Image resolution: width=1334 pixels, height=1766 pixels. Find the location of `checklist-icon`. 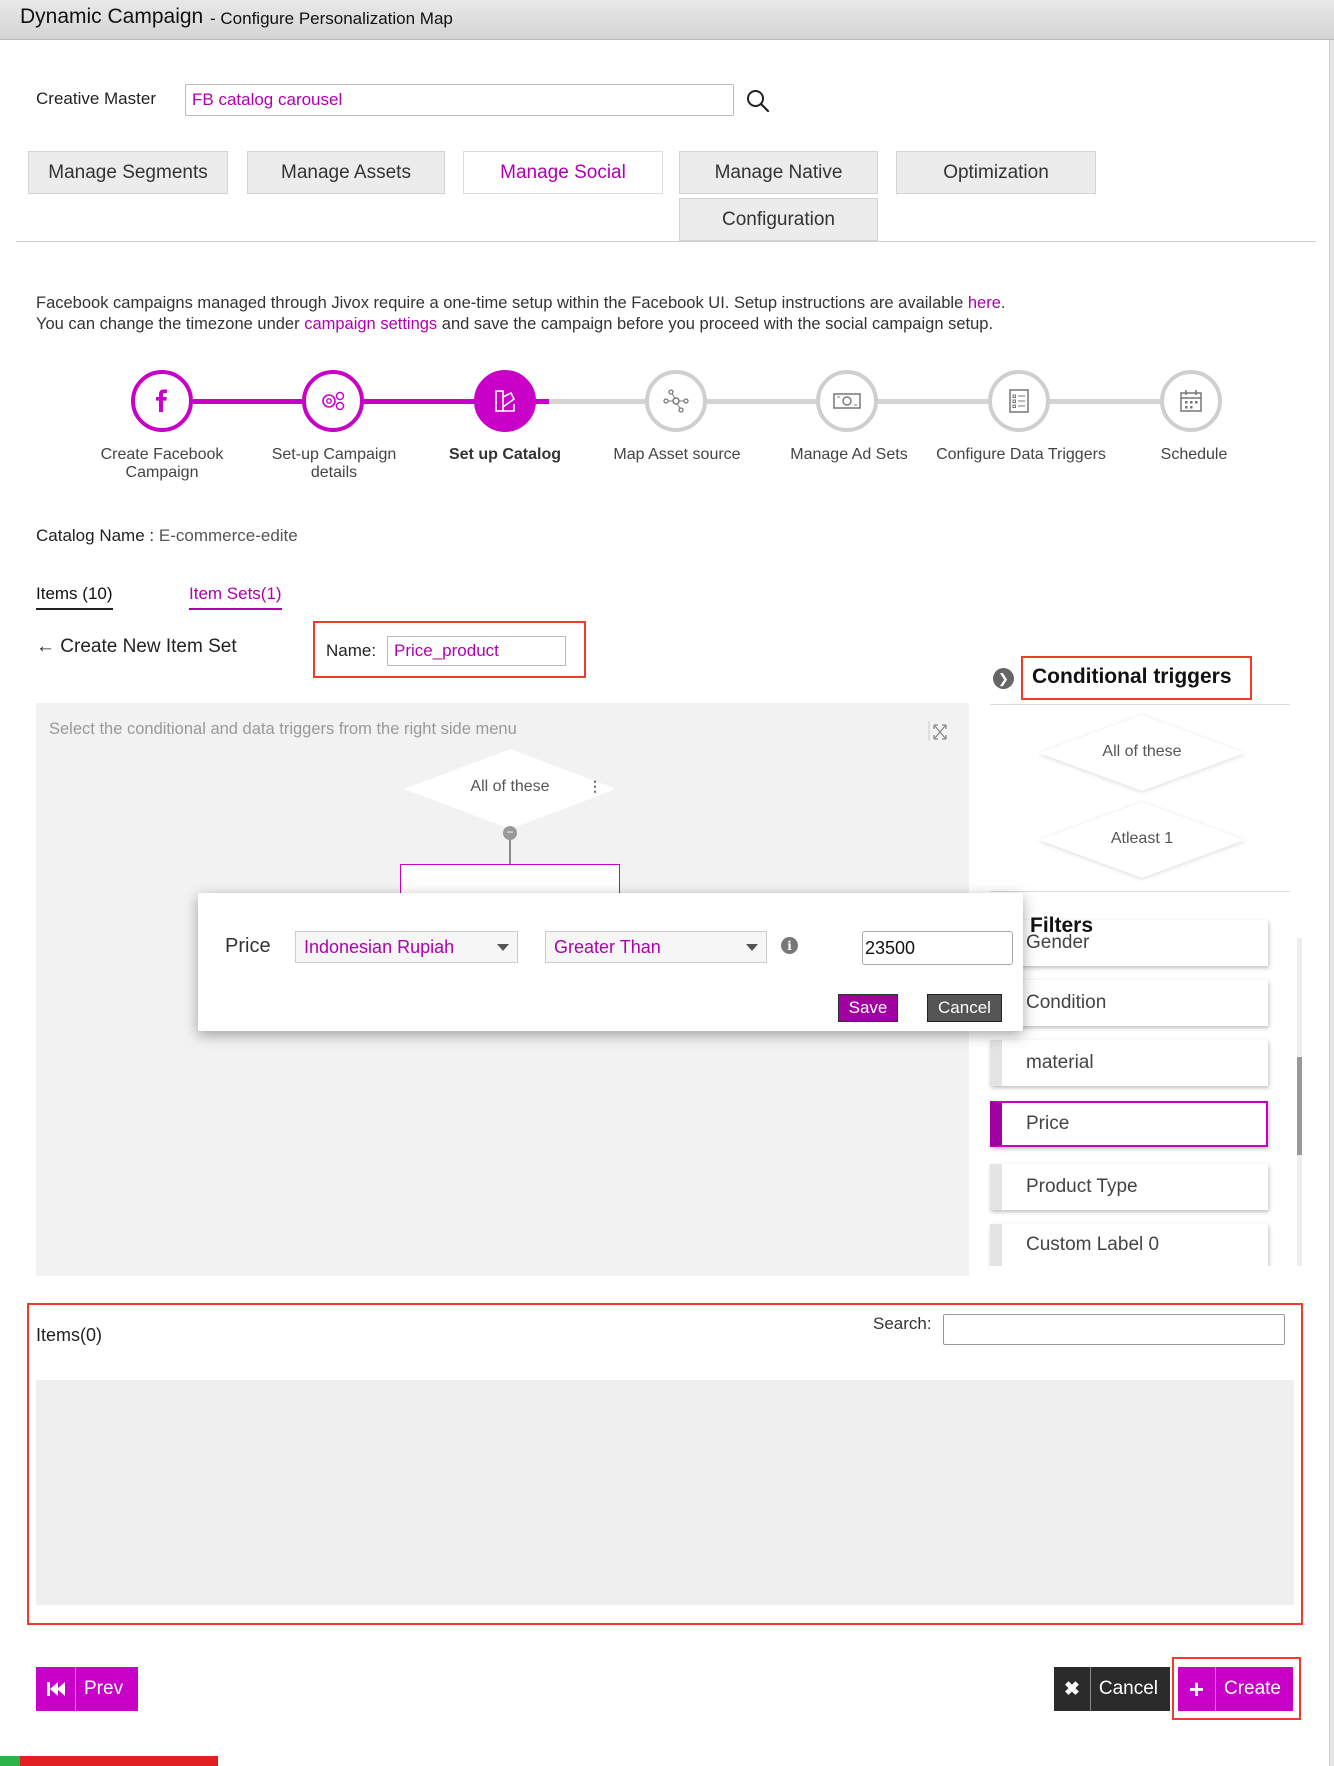

checklist-icon is located at coordinates (1019, 401).